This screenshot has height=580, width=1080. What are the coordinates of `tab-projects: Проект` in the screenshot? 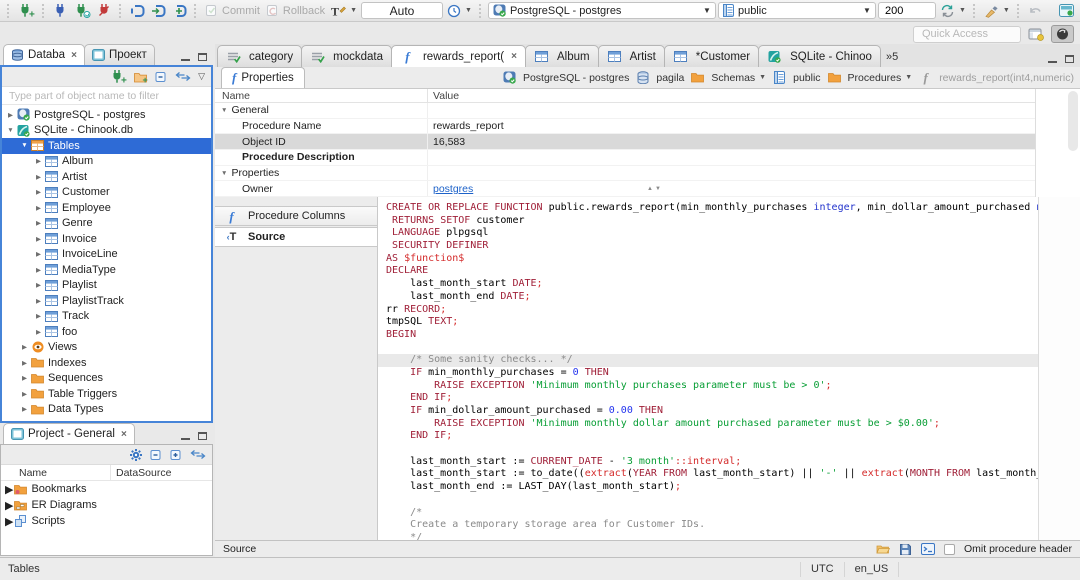 It's located at (119, 54).